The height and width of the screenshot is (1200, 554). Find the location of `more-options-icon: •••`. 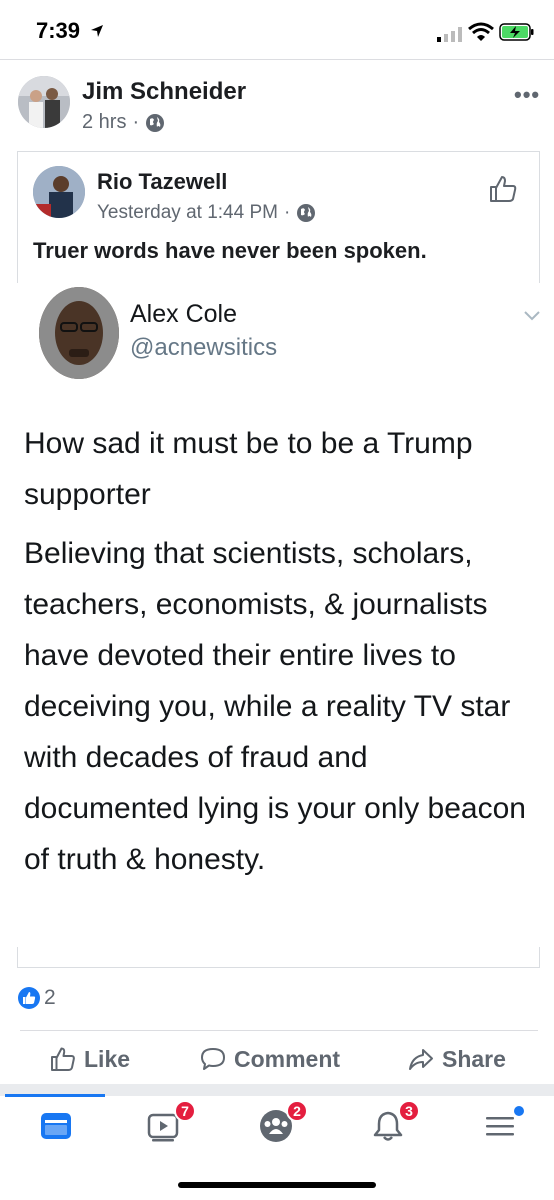

more-options-icon: ••• is located at coordinates (527, 95).